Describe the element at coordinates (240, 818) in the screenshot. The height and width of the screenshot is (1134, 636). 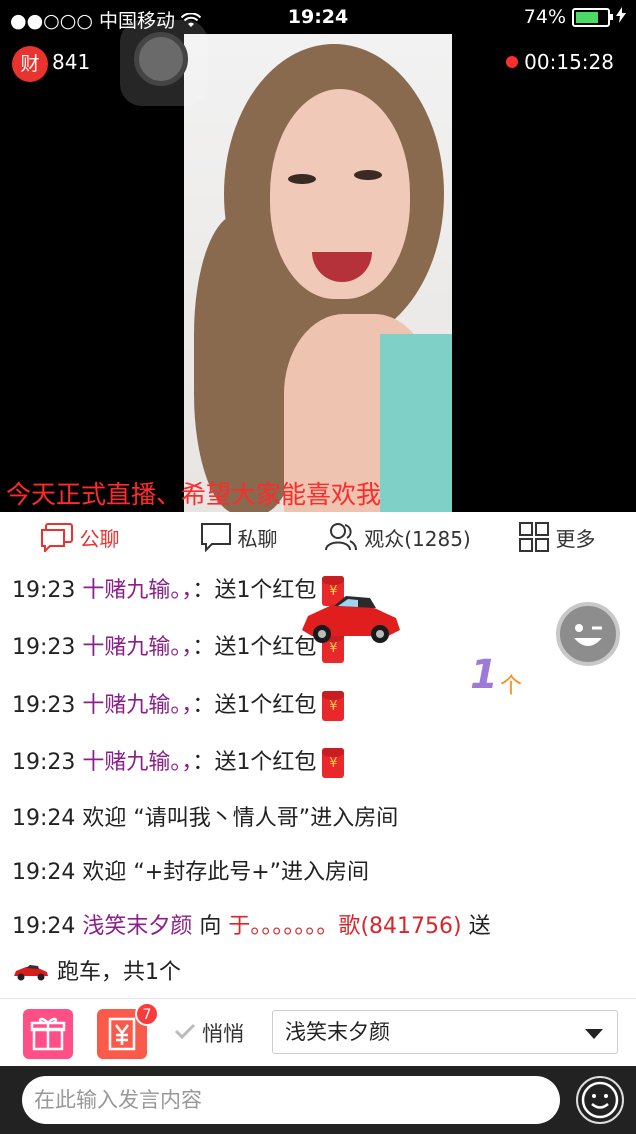
I see `message-text: 欢迎 “请叫我丶情人哥”进入房间` at that location.